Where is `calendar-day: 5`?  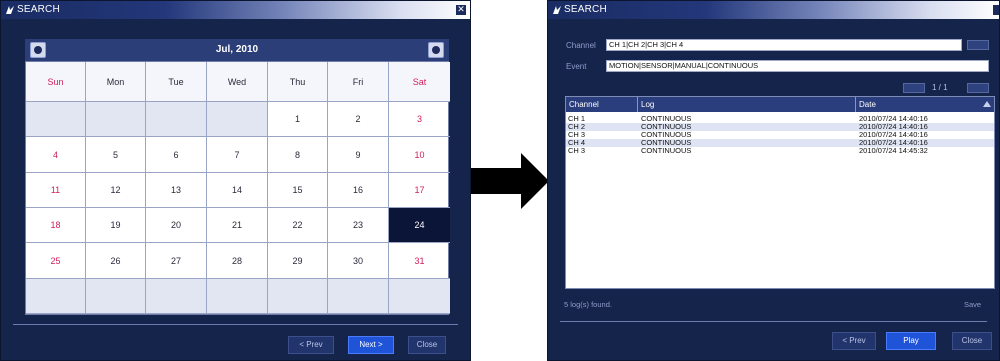 calendar-day: 5 is located at coordinates (116, 155).